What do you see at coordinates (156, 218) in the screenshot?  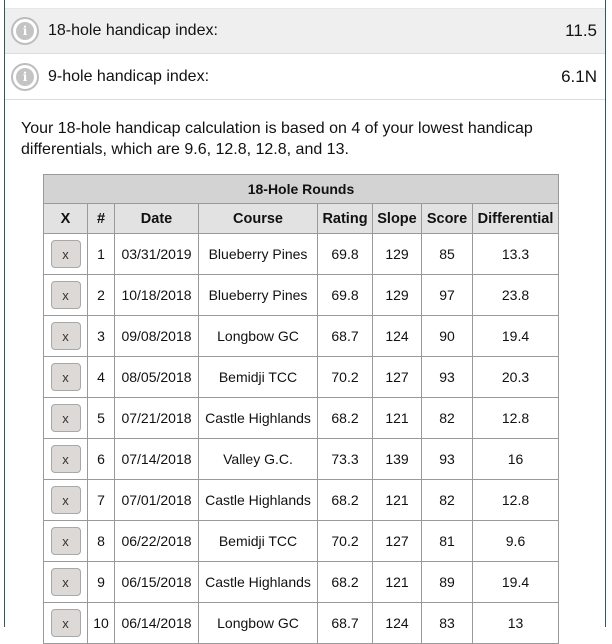 I see `column-header-date: Date` at bounding box center [156, 218].